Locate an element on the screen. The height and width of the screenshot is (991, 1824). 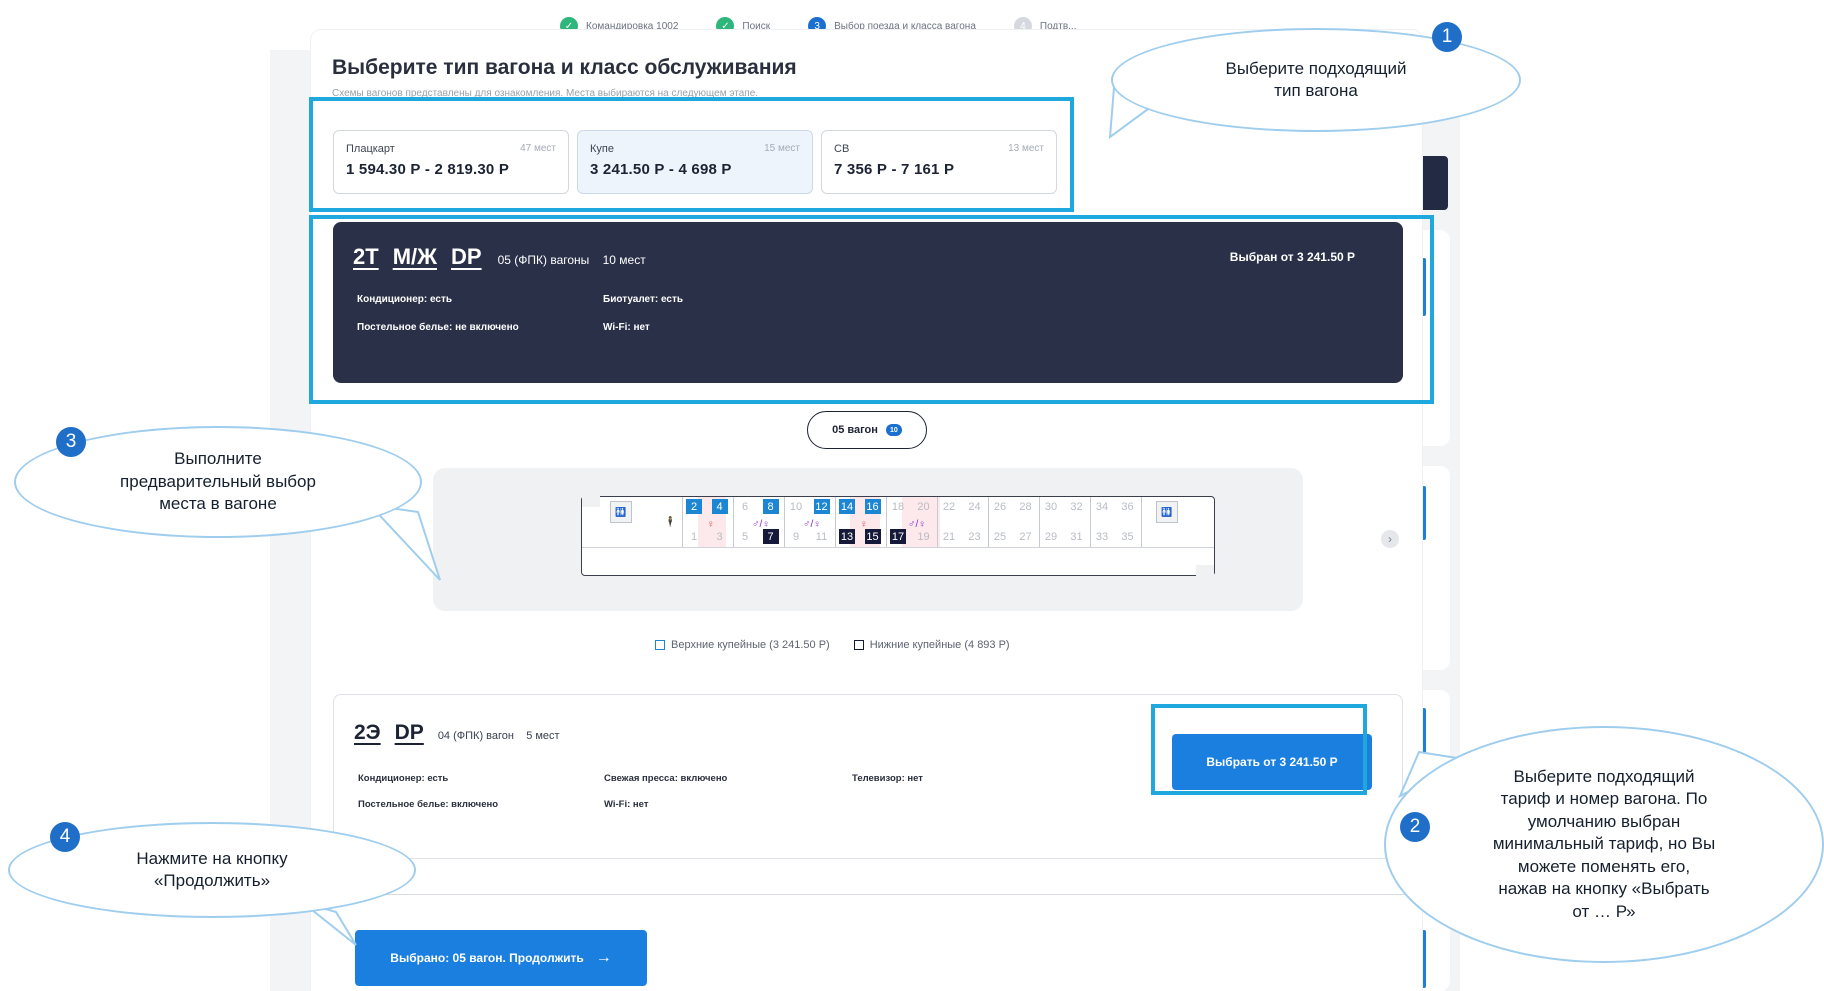
callout-tail is located at coordinates (404, 542).